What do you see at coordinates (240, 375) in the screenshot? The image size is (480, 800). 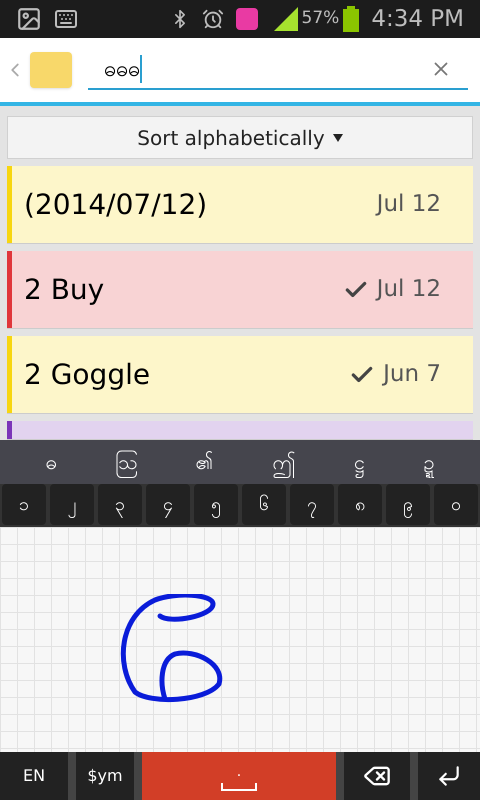 I see `note-card: 2 Goggle Jun 7` at bounding box center [240, 375].